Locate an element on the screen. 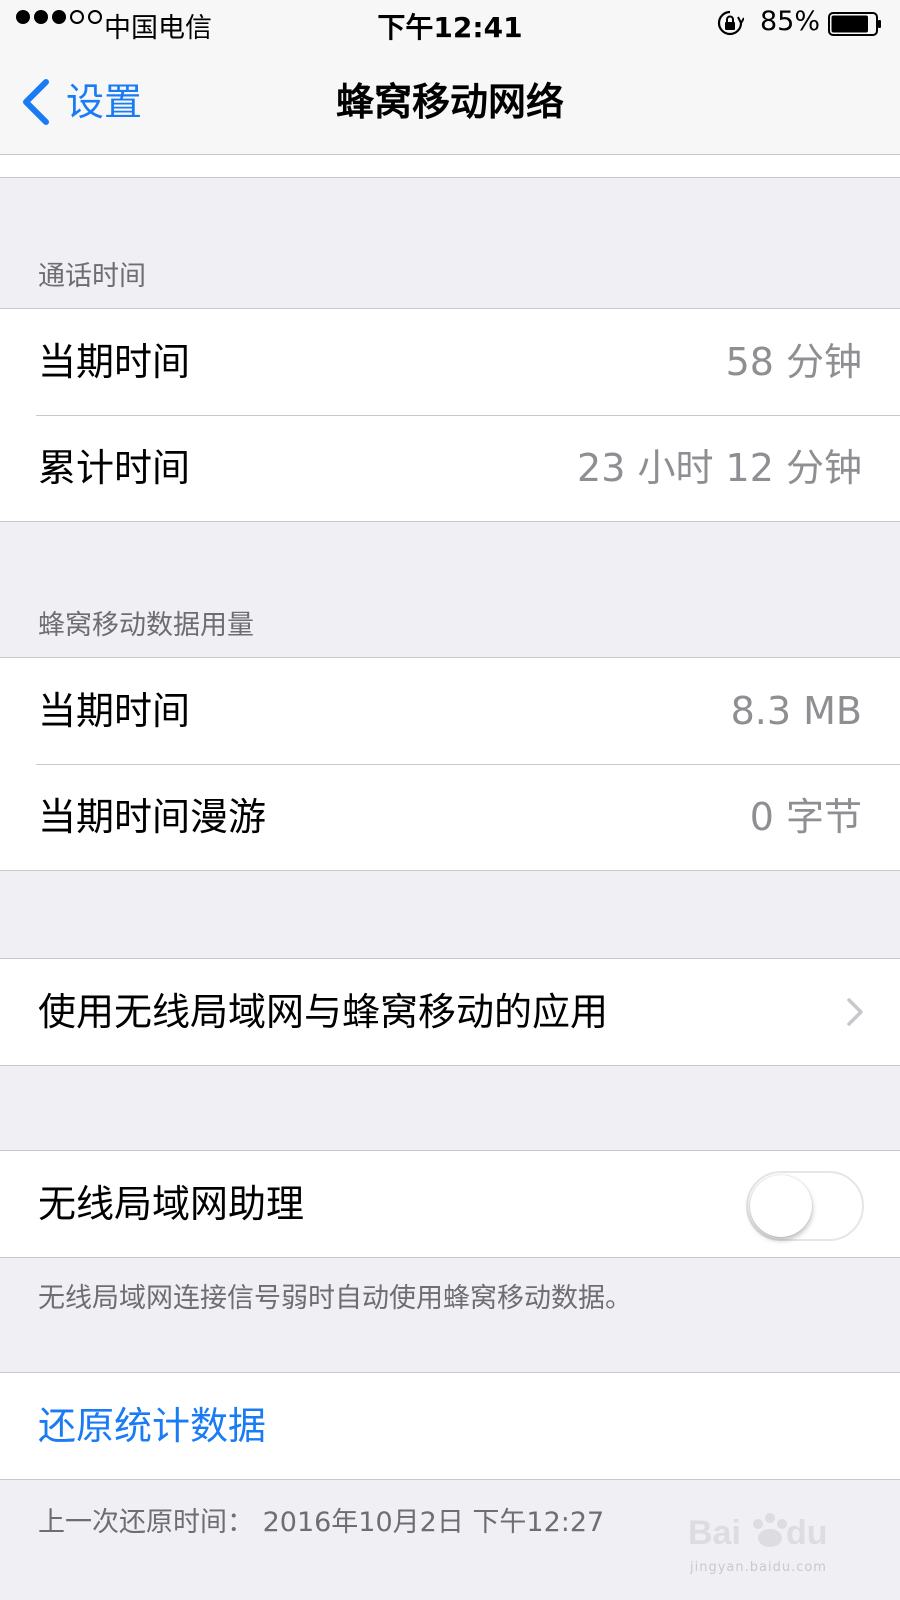 Image resolution: width=900 pixels, height=1600 pixels. section-header-call-time: 通话时间 is located at coordinates (92, 276).